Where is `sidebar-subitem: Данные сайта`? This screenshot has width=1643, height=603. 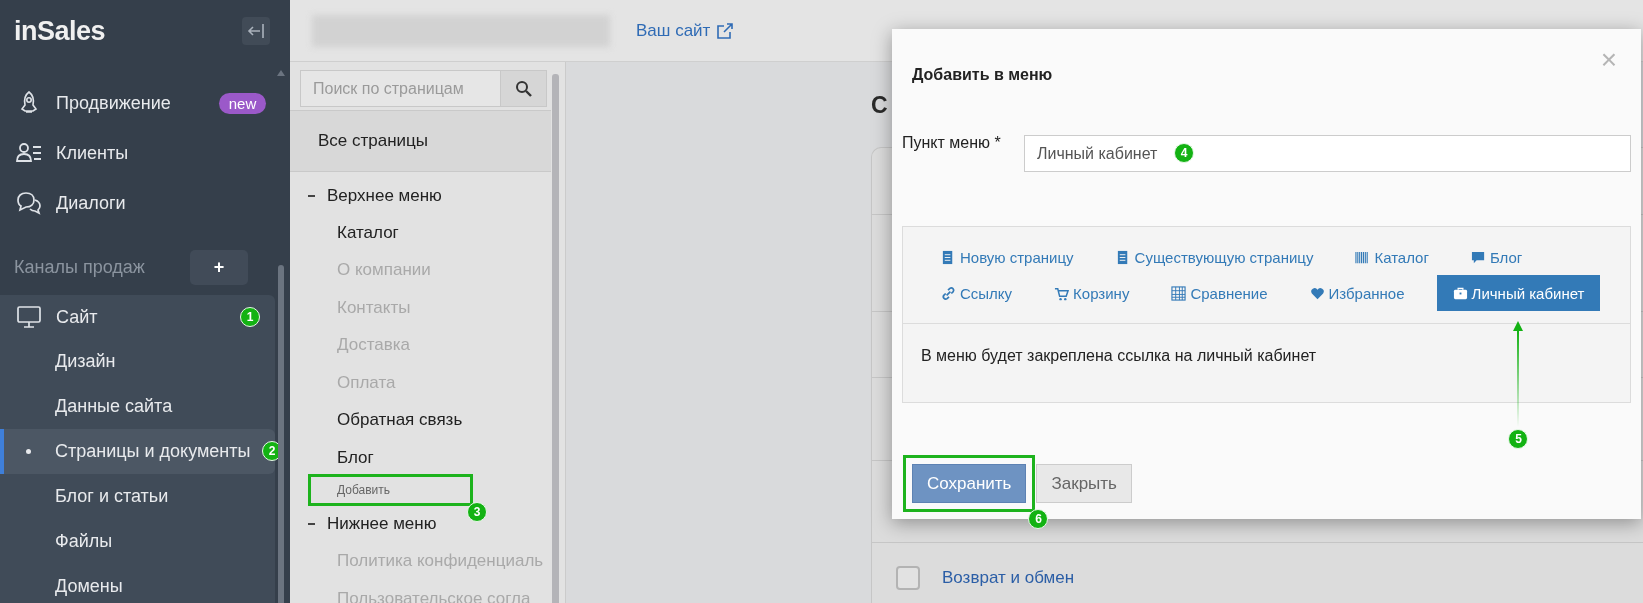 sidebar-subitem: Данные сайта is located at coordinates (137, 406).